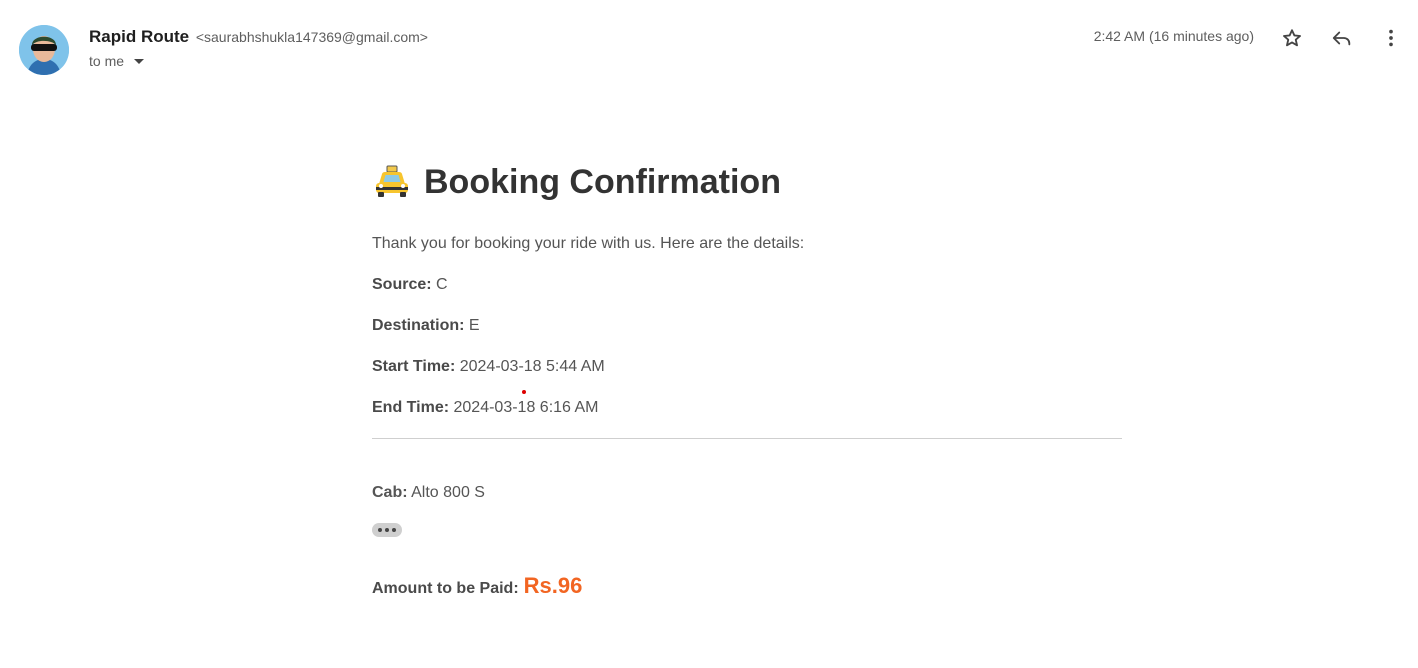 Image resolution: width=1418 pixels, height=668 pixels. I want to click on avatar-image, so click(44, 50).